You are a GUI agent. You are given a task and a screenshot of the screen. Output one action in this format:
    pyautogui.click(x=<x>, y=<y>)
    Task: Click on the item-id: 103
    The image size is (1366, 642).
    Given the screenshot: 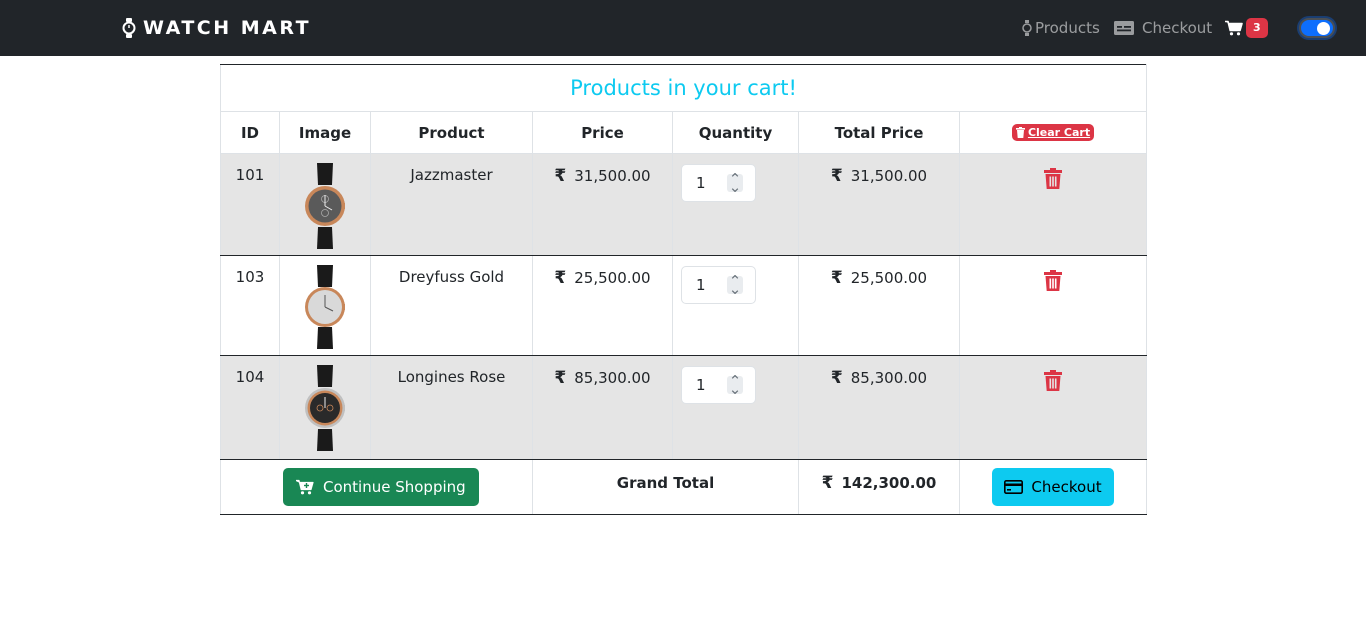 What is the action you would take?
    pyautogui.click(x=250, y=305)
    